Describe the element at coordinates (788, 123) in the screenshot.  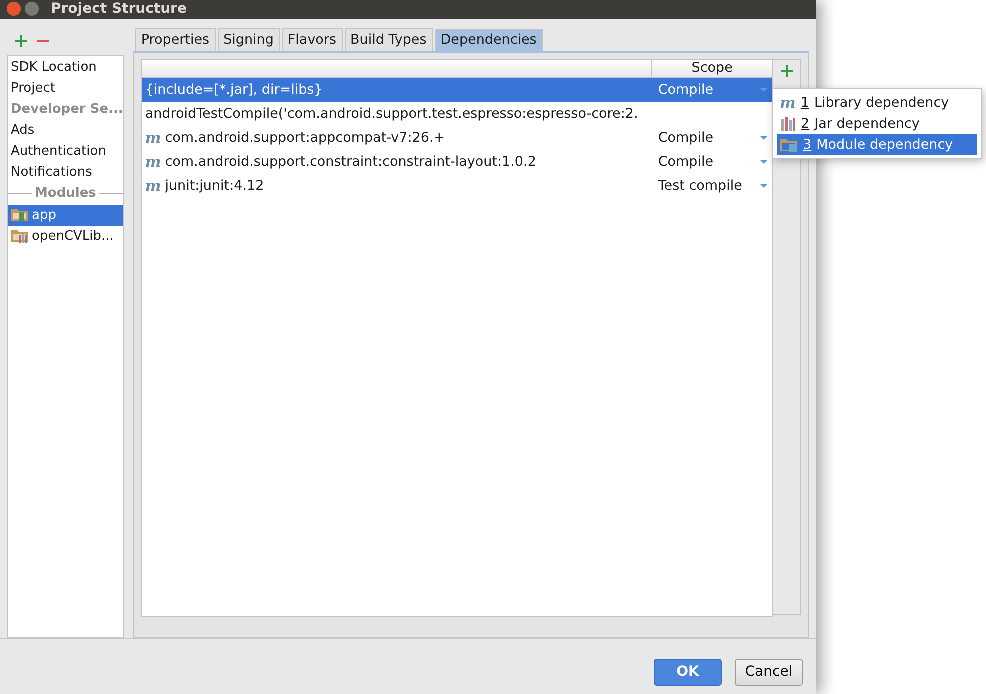
I see `jar-icon` at that location.